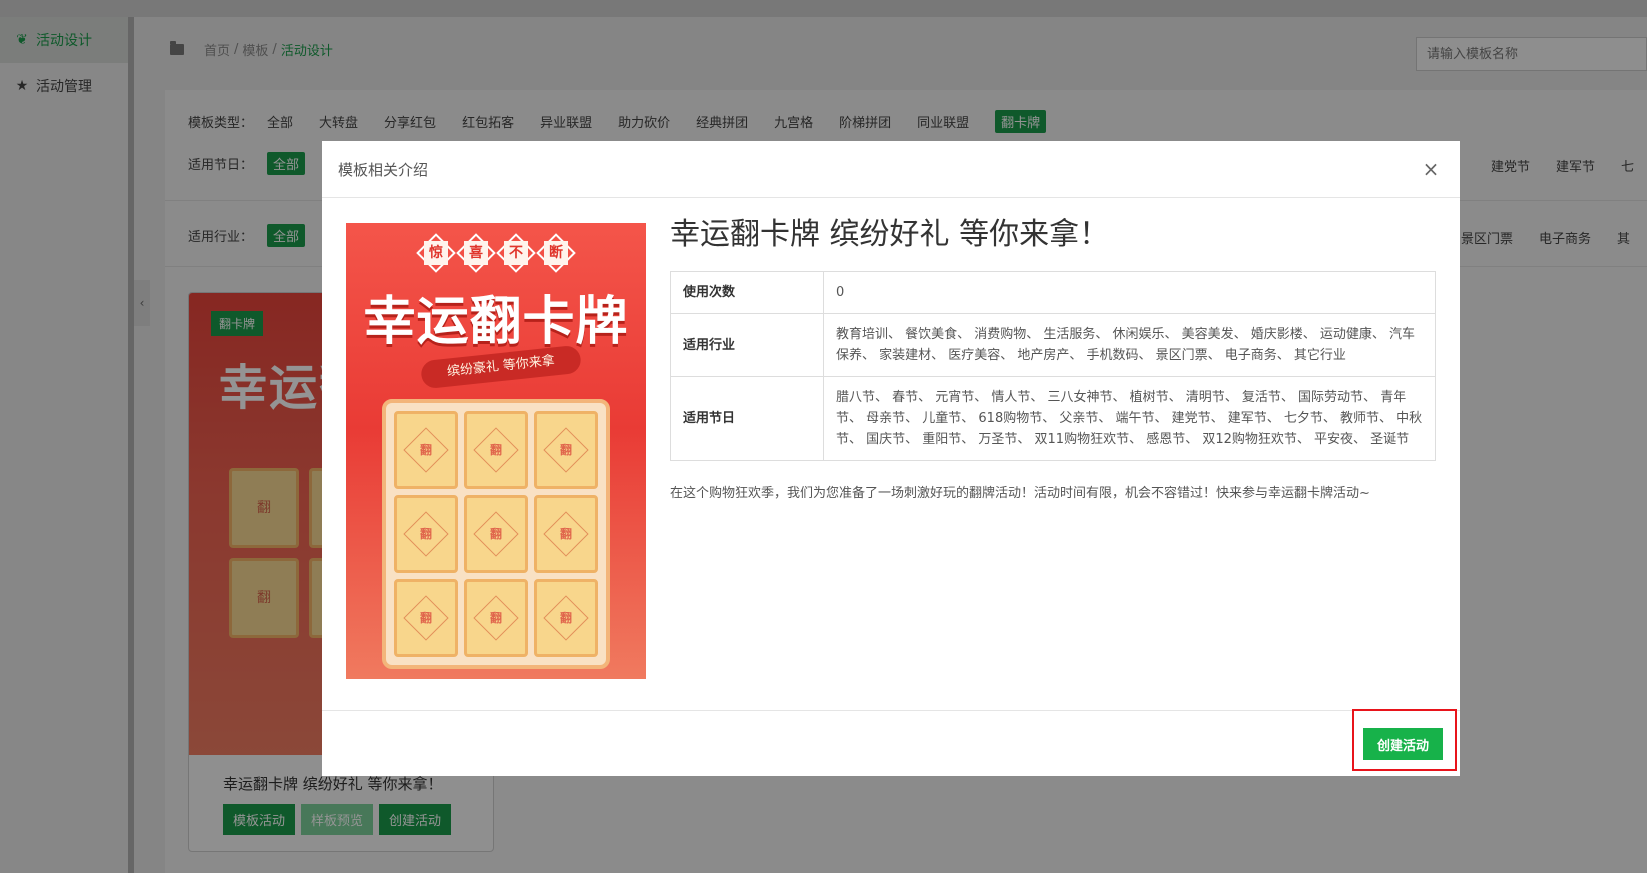 The height and width of the screenshot is (873, 1647). What do you see at coordinates (890, 234) in the screenshot?
I see `template-heading: 幸运翻卡牌 缤纷好礼 等你来拿！` at bounding box center [890, 234].